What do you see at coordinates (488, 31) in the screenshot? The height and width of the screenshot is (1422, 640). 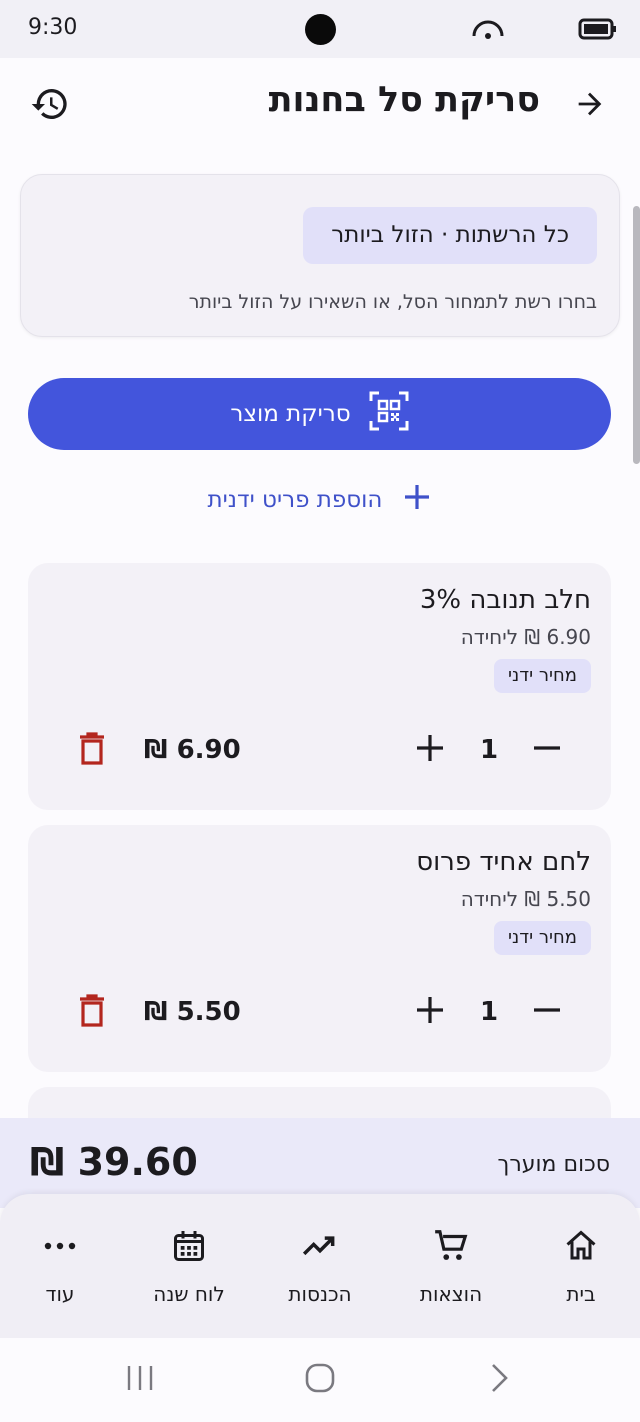 I see `signal-icon` at bounding box center [488, 31].